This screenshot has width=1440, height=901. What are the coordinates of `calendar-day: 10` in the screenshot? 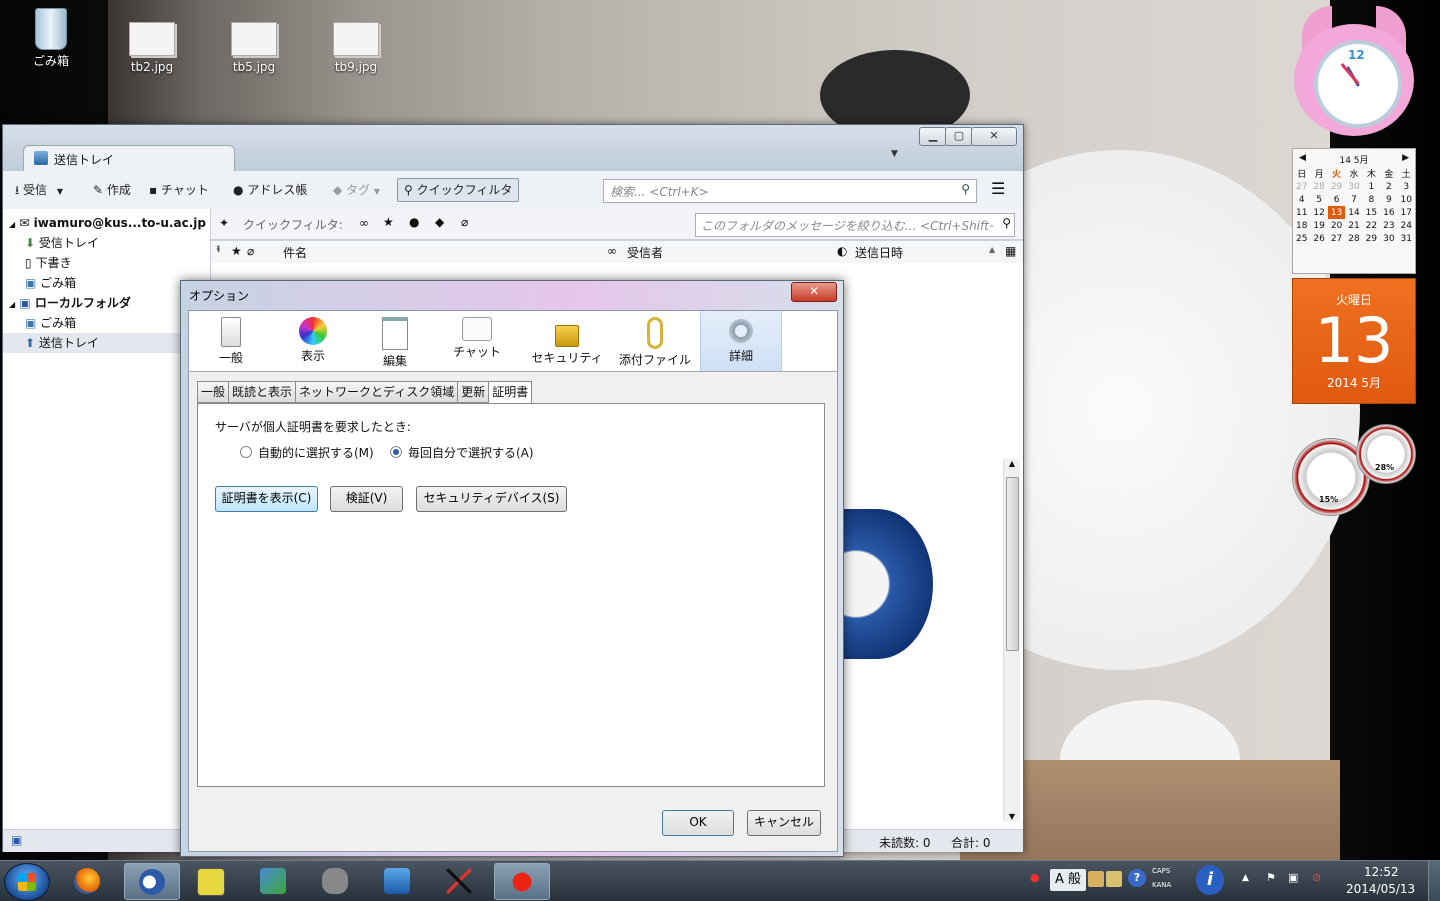 It's located at (1406, 199).